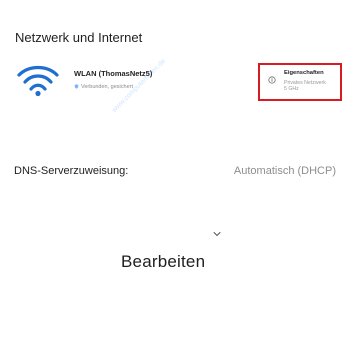 This screenshot has height=350, width=350. What do you see at coordinates (38, 80) in the screenshot?
I see `wifi-icon` at bounding box center [38, 80].